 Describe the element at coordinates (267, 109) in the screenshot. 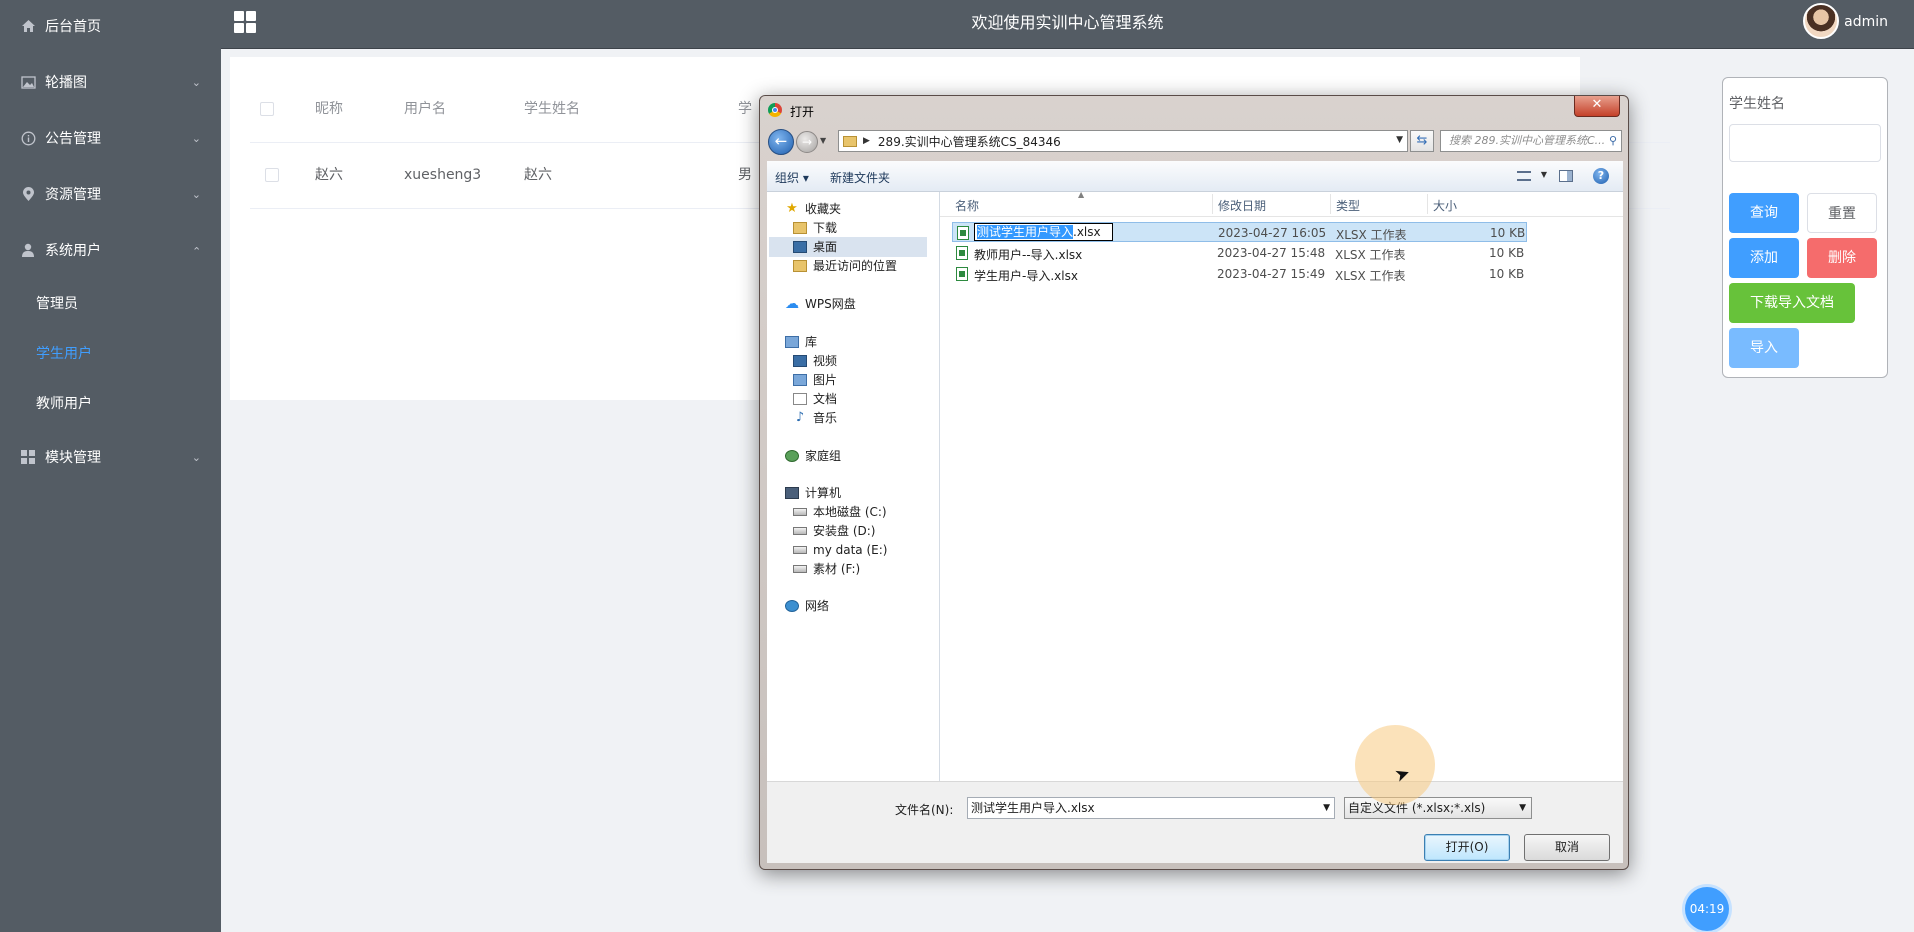

I see `select-all-checkbox` at that location.